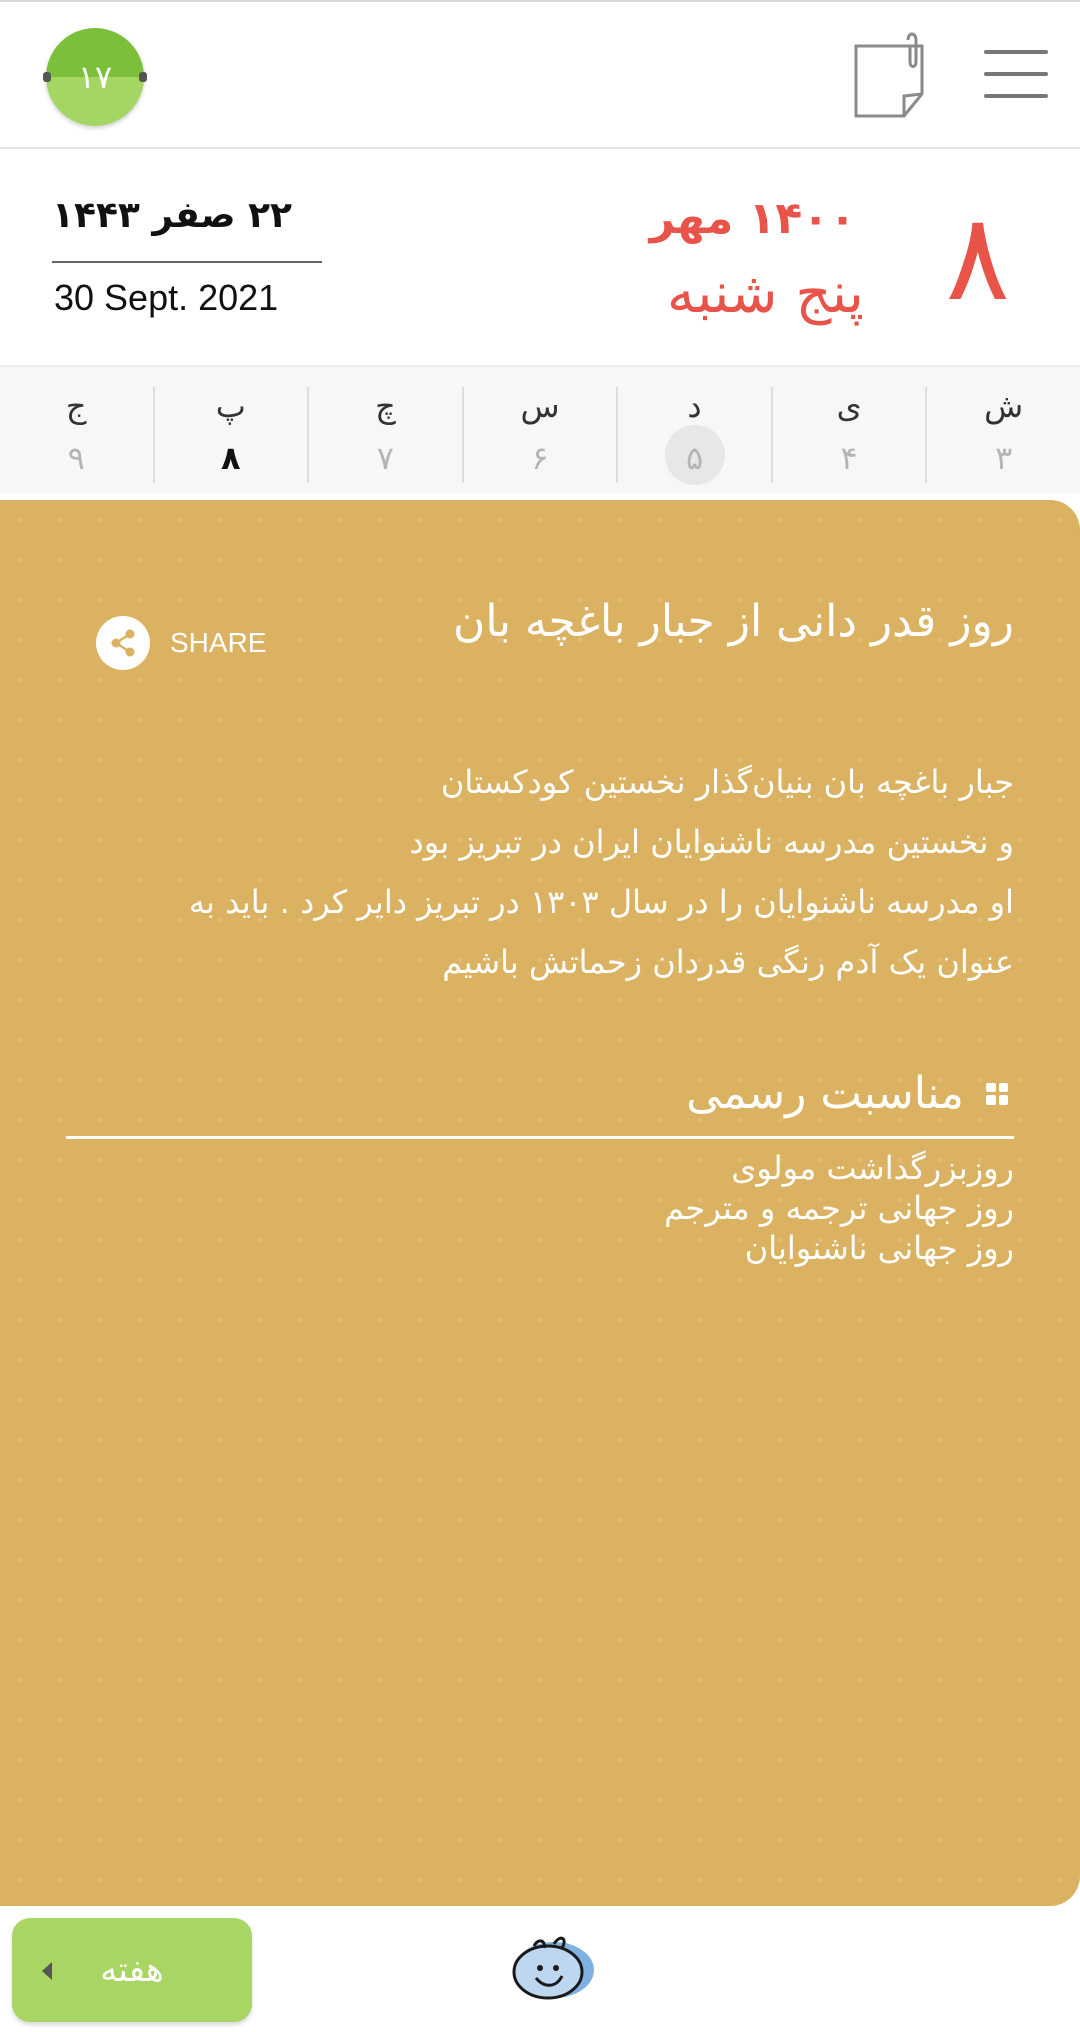 The width and height of the screenshot is (1080, 2032). What do you see at coordinates (694, 406) in the screenshot?
I see `week-day-name: د` at bounding box center [694, 406].